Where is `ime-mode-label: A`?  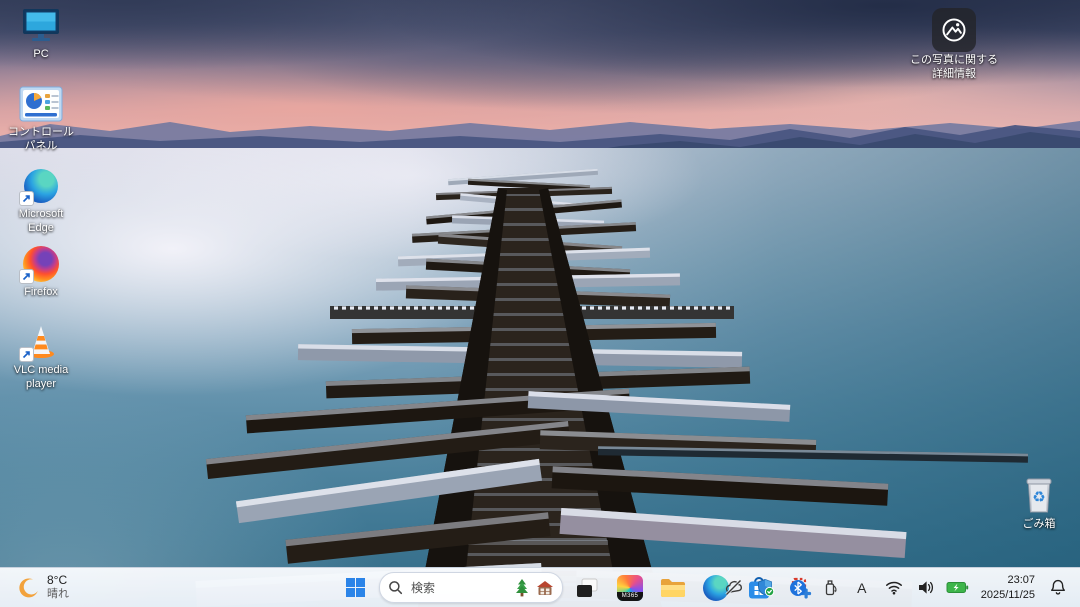 ime-mode-label: A is located at coordinates (862, 587).